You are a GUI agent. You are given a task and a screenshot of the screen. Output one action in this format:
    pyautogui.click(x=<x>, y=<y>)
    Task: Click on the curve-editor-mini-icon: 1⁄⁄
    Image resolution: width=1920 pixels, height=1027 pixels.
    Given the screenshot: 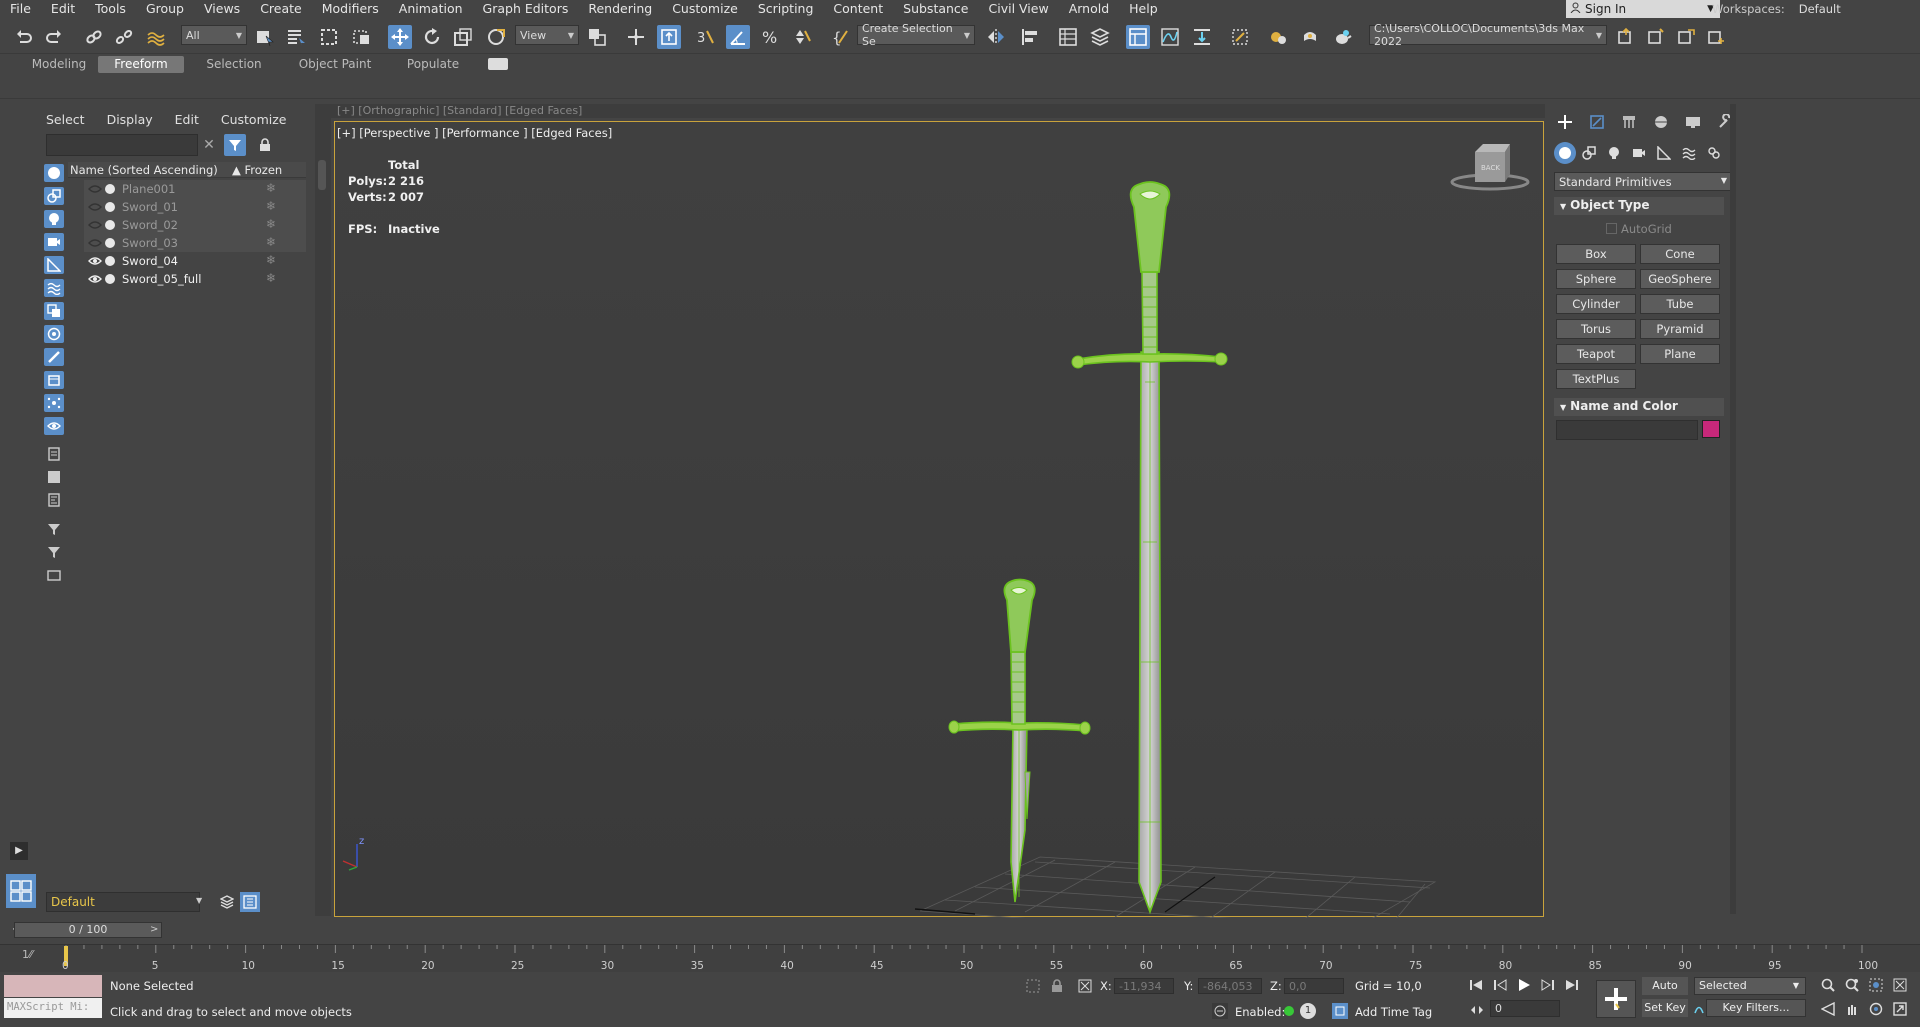 What is the action you would take?
    pyautogui.click(x=27, y=954)
    